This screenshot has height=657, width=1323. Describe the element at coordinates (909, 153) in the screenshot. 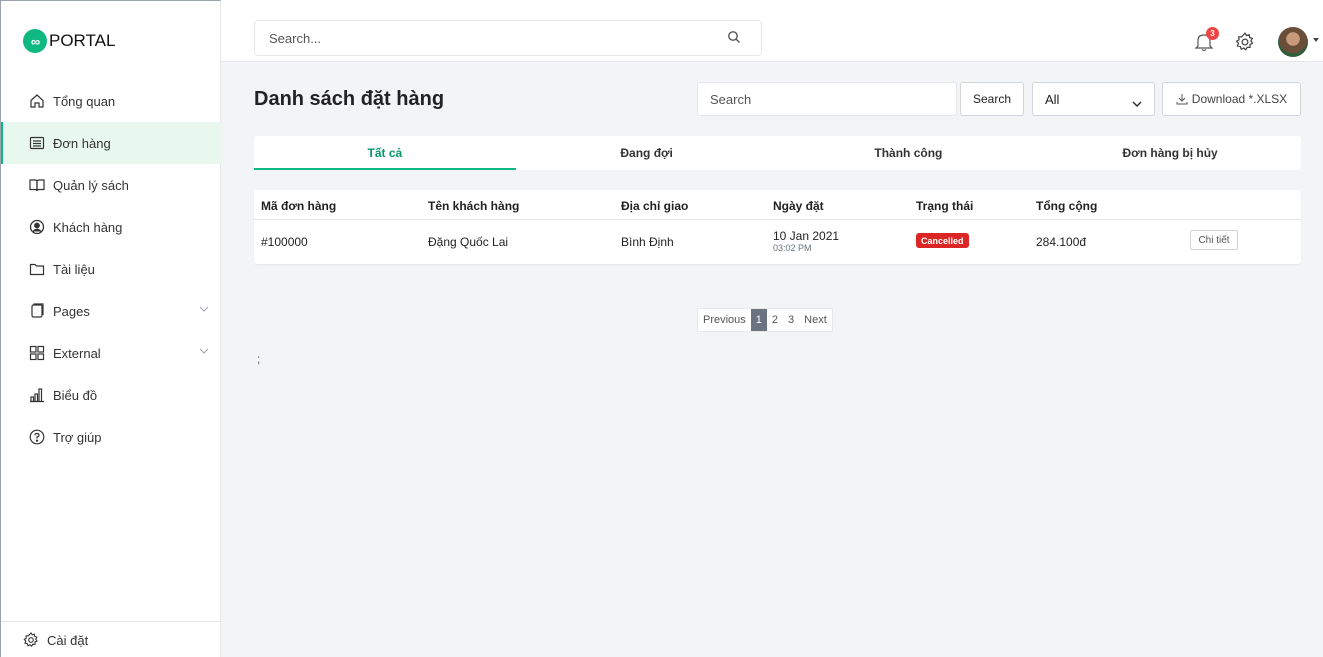

I see `tab-success: Thành công` at that location.